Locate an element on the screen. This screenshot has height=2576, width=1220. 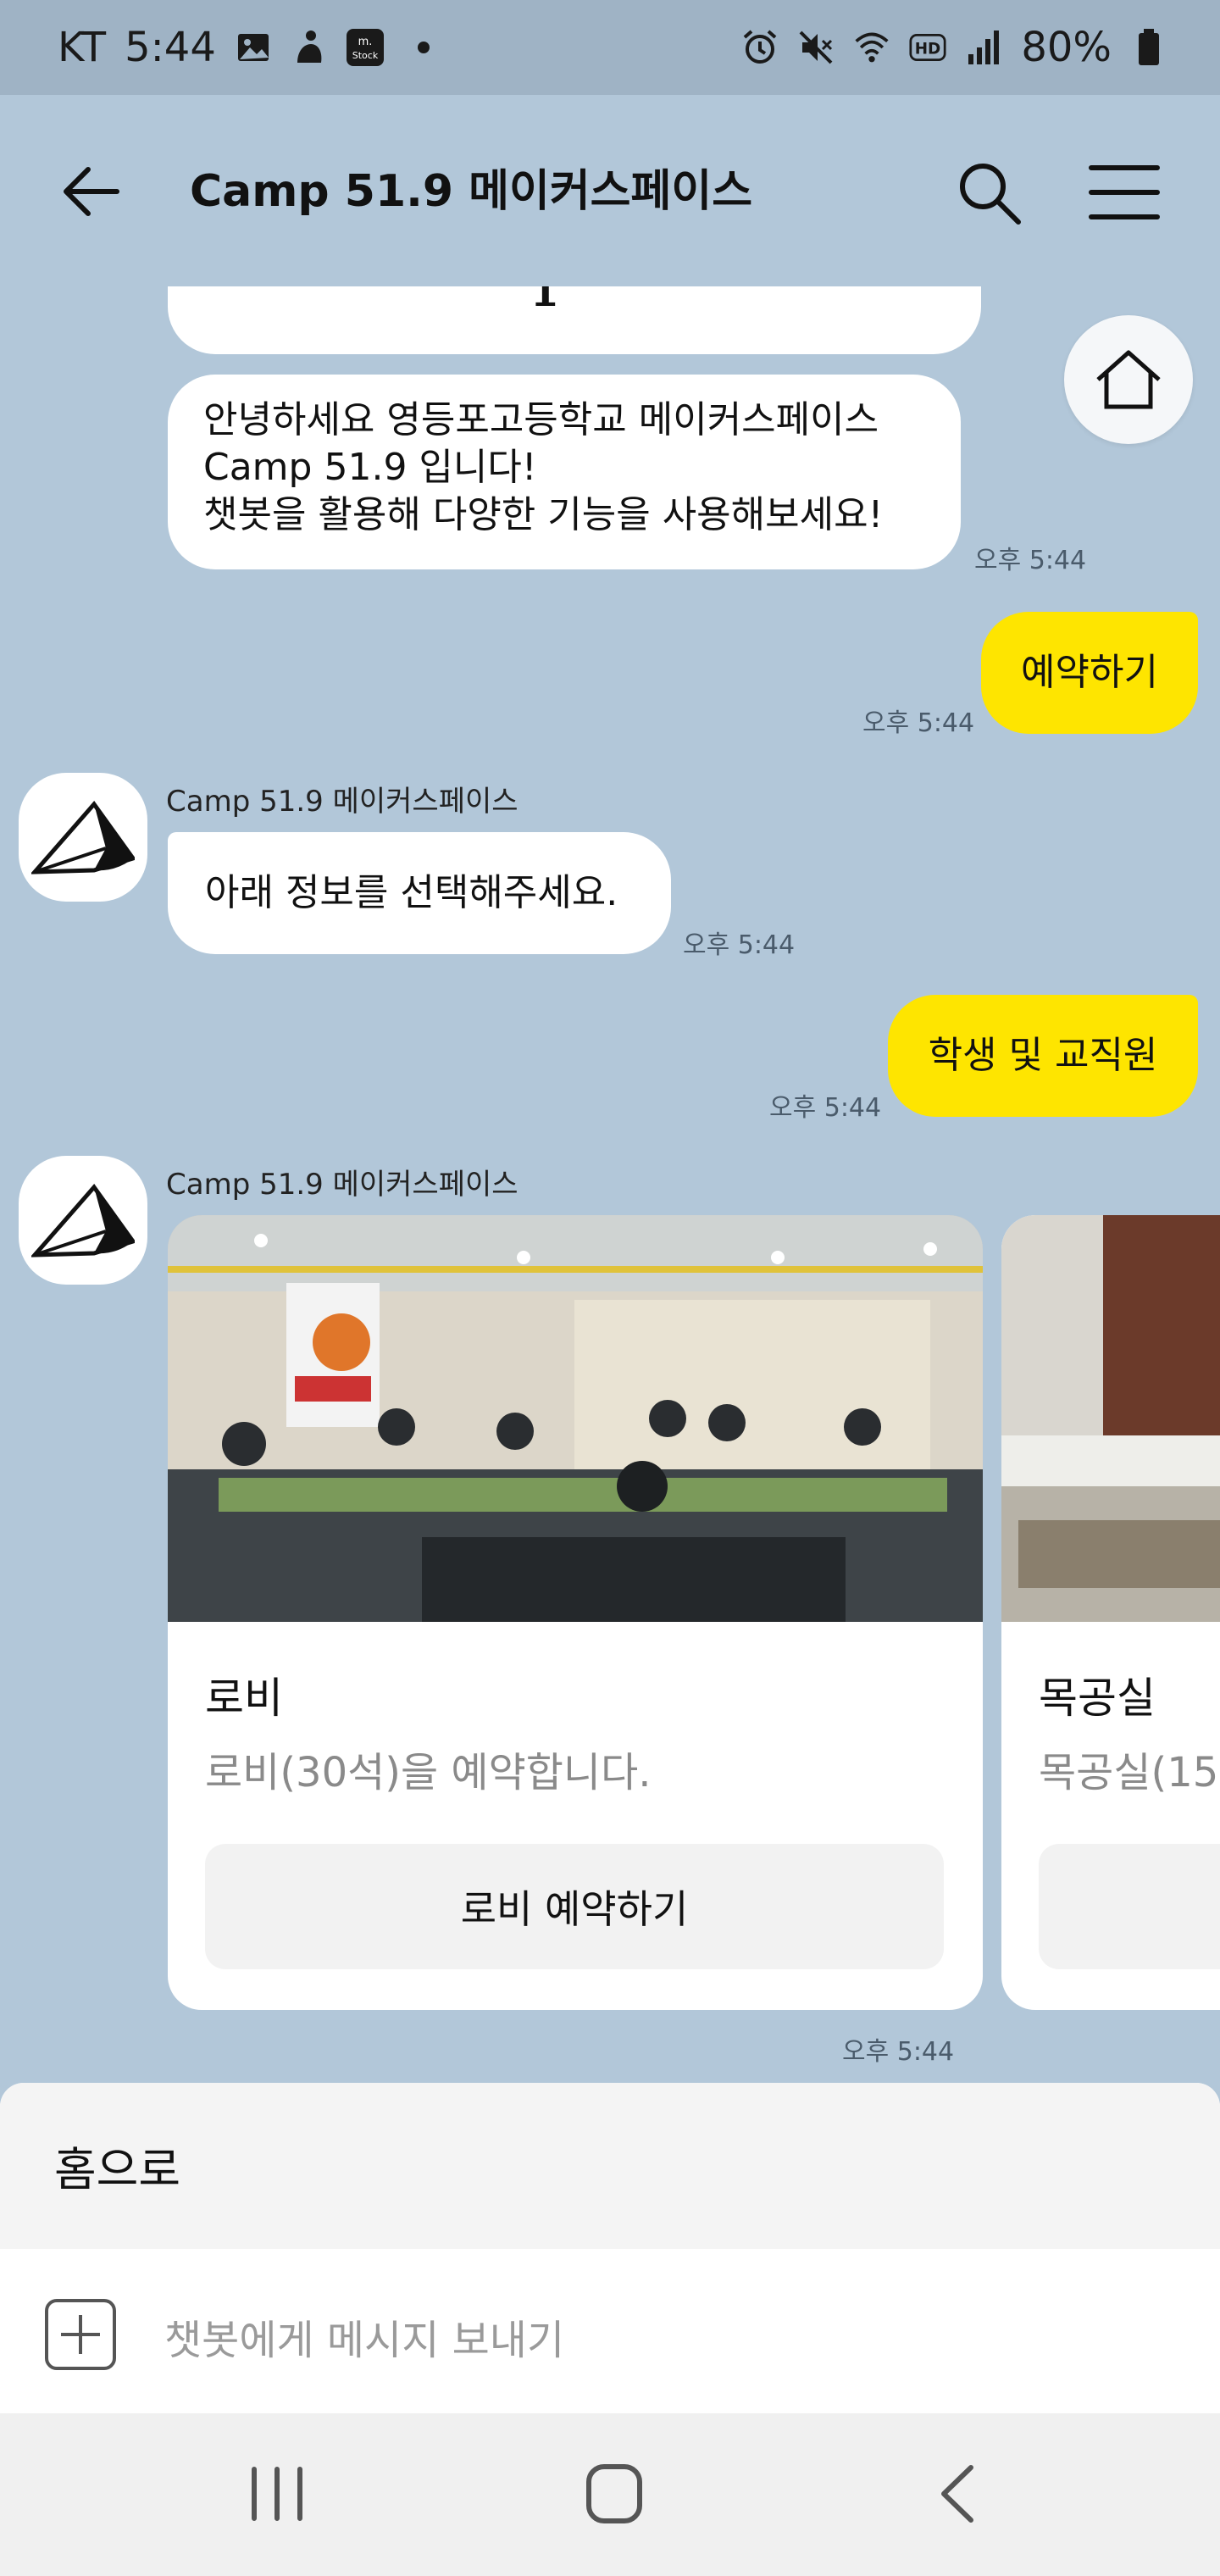
back-nav-button is located at coordinates (957, 2493).